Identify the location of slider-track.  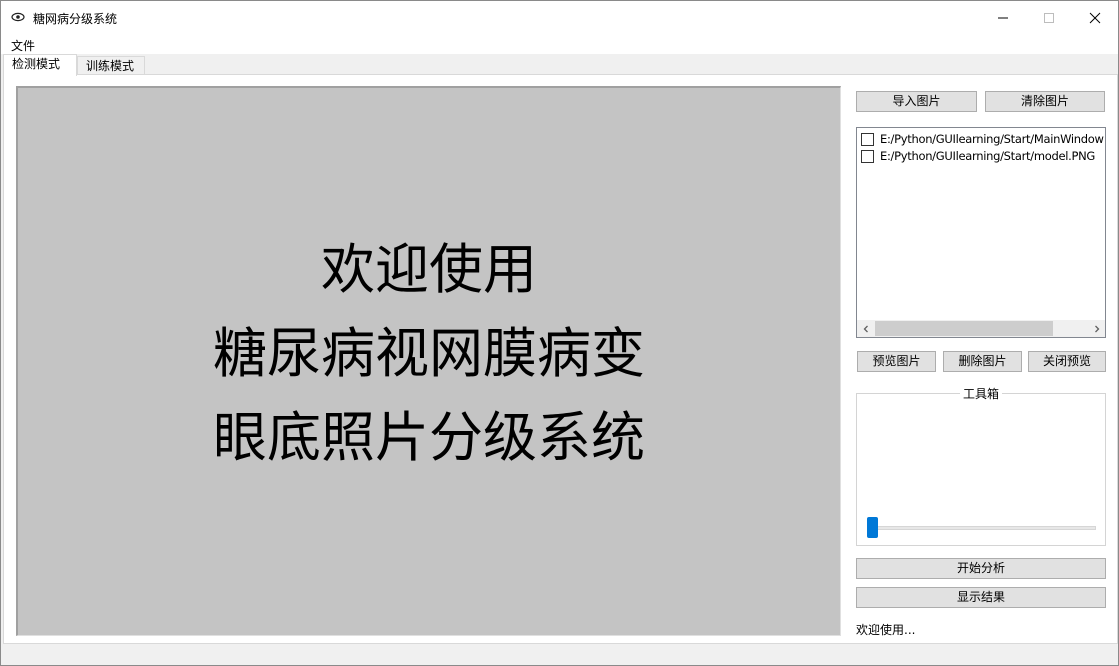
(983, 528).